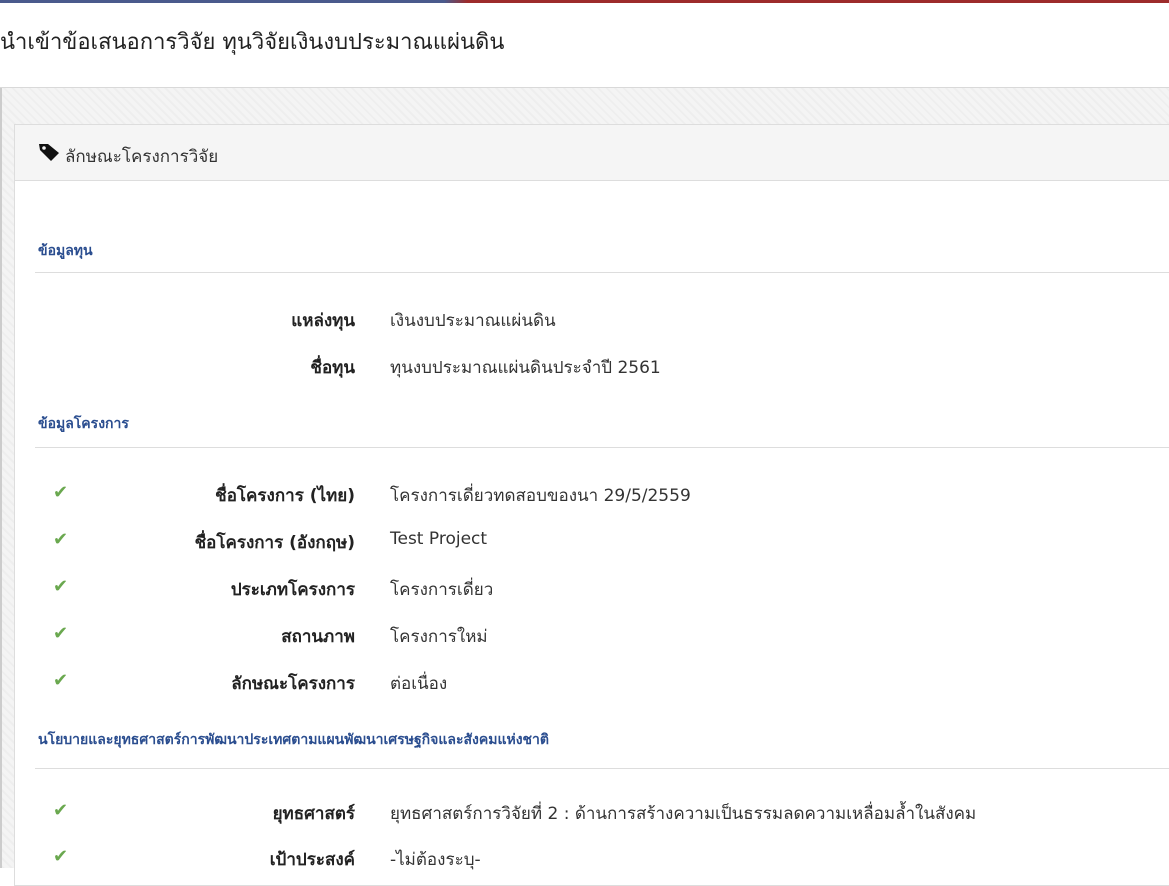 The height and width of the screenshot is (886, 1169). Describe the element at coordinates (439, 637) in the screenshot. I see `field-value-status: โครงการใหม่` at that location.